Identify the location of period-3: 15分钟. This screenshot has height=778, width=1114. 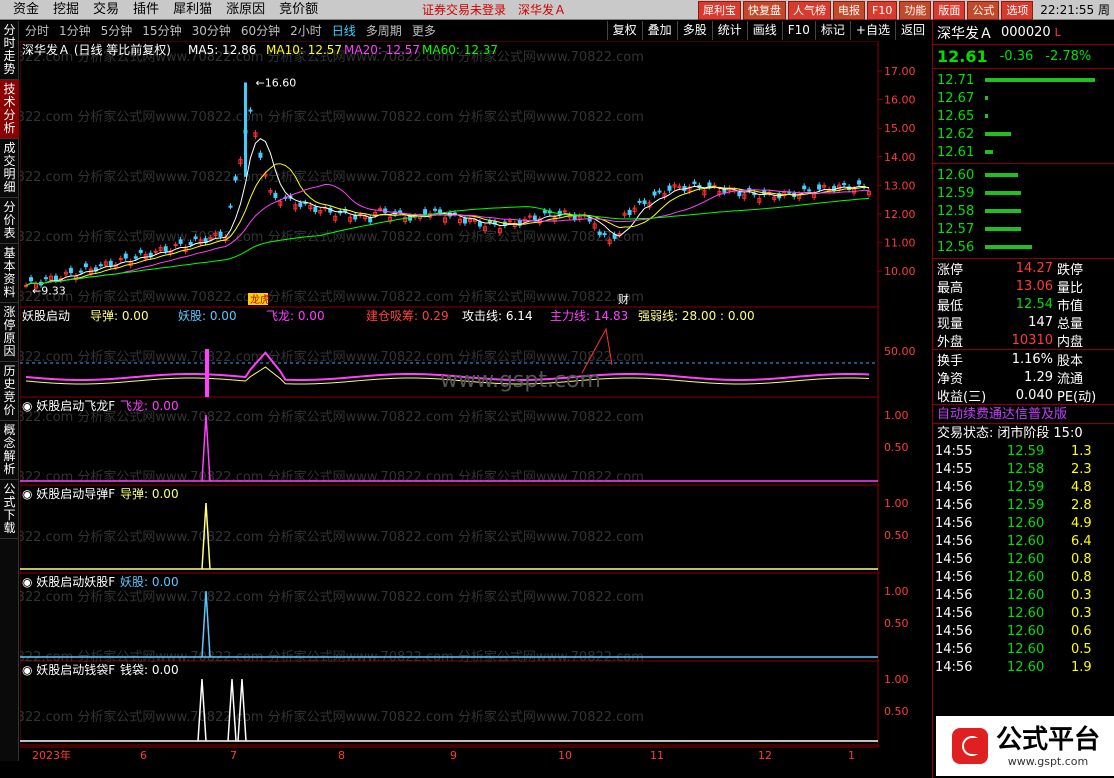
(161, 31).